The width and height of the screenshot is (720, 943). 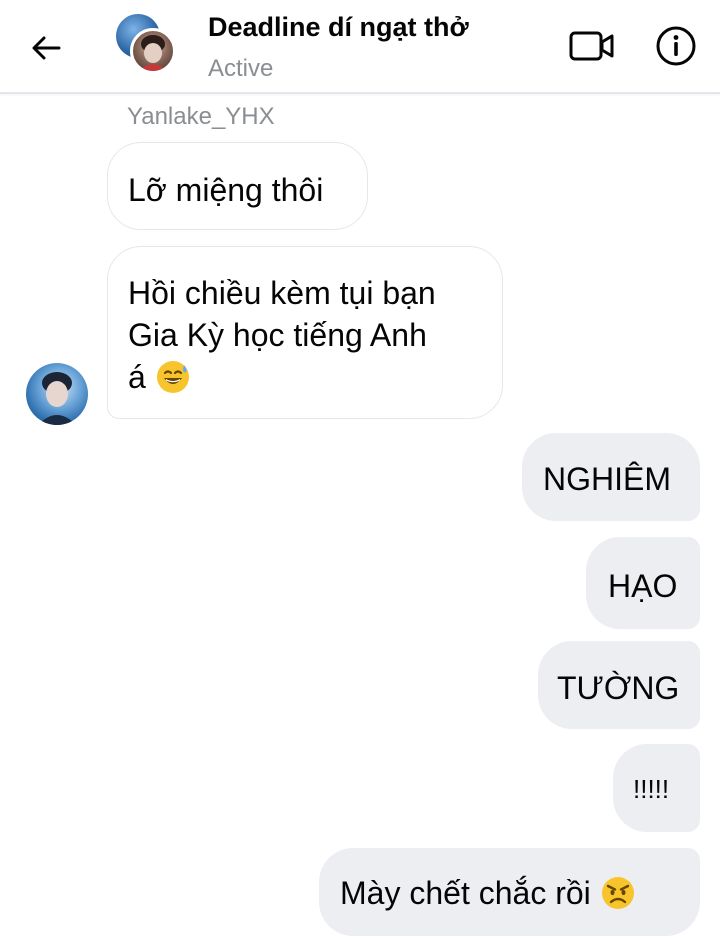 What do you see at coordinates (201, 116) in the screenshot?
I see `sender-name: Yanlake_YHX` at bounding box center [201, 116].